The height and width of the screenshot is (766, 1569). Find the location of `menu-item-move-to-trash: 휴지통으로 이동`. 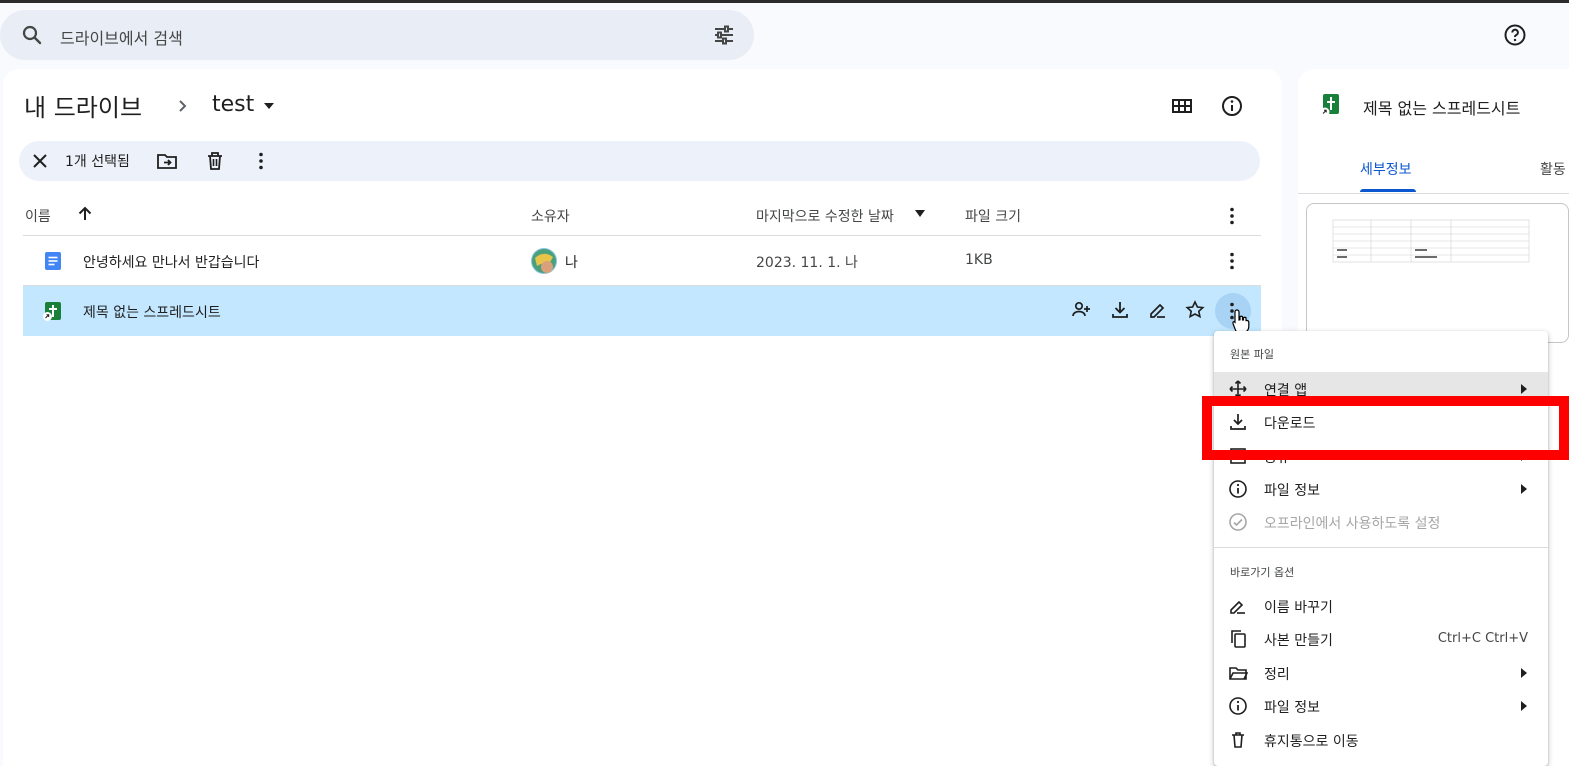

menu-item-move-to-trash: 휴지통으로 이동 is located at coordinates (1381, 739).